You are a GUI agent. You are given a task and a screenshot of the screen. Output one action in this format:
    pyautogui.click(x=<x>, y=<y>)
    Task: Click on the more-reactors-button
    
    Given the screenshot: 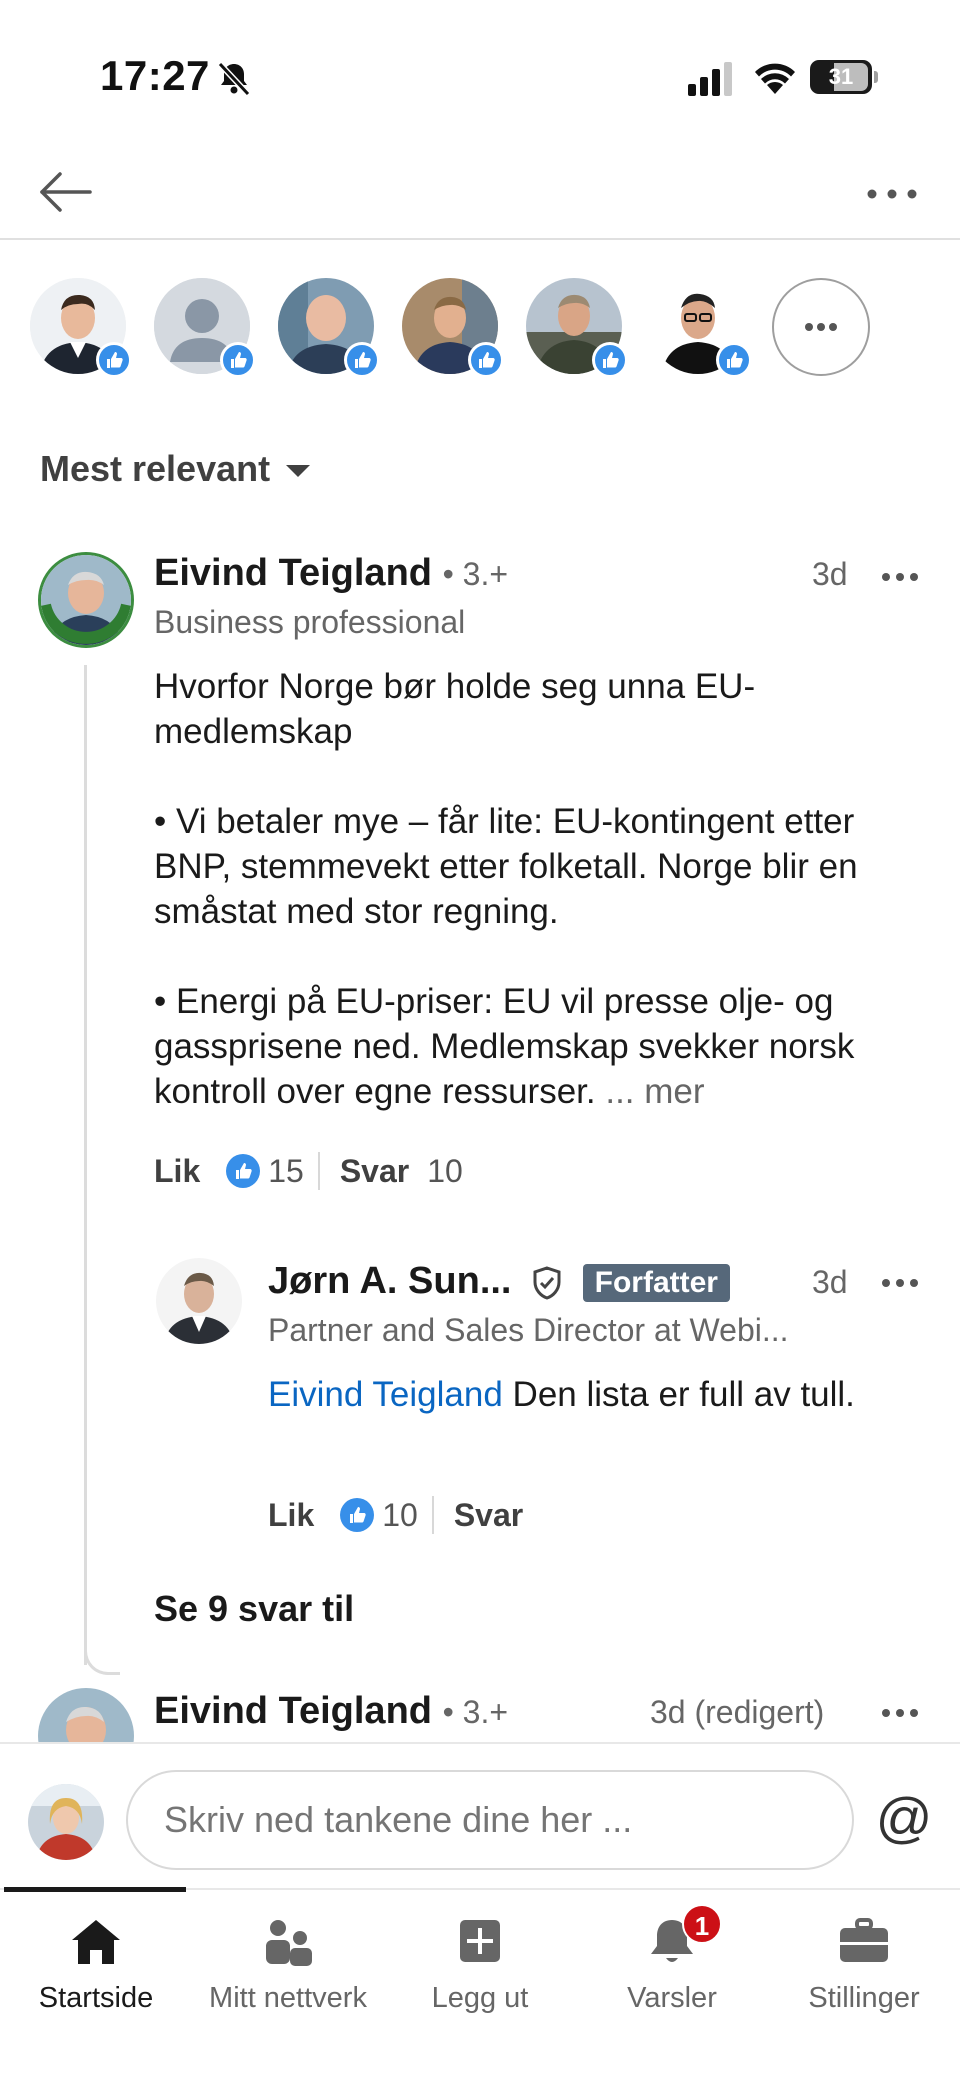 What is the action you would take?
    pyautogui.click(x=821, y=327)
    